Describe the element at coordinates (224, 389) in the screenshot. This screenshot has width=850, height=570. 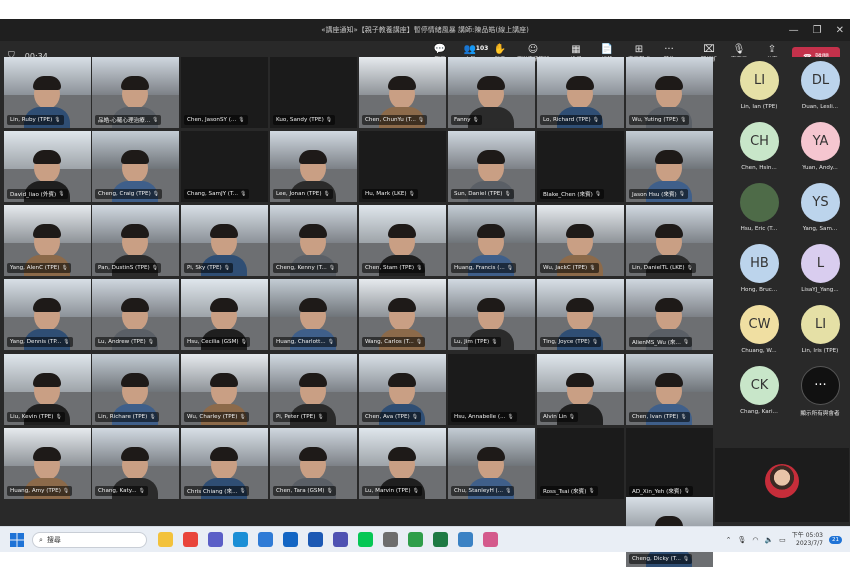
I see `participant-video-tile: Wu, Charley (TPE) 🎙` at that location.